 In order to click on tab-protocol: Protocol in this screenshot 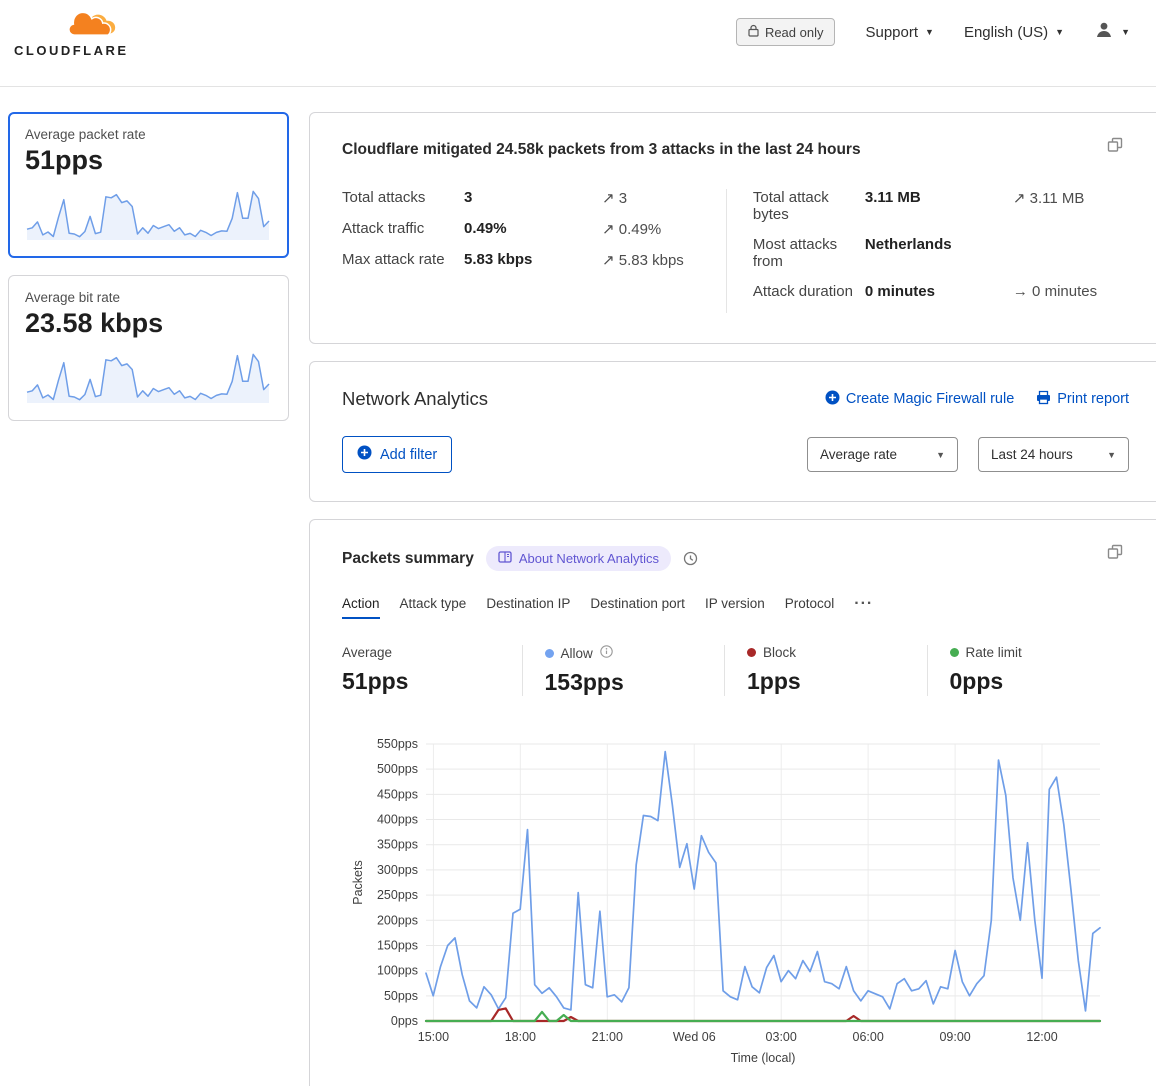, I will do `click(810, 607)`.